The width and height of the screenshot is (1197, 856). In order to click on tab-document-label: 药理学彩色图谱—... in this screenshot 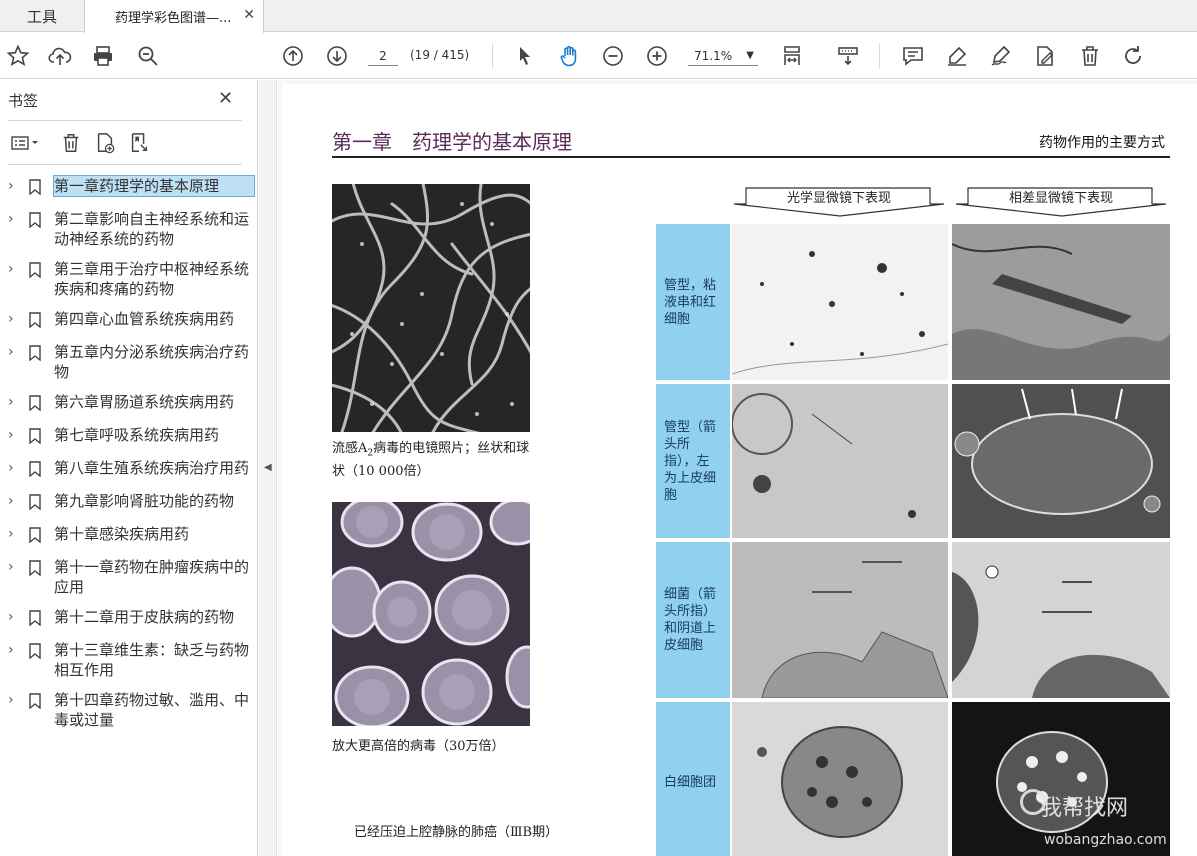, I will do `click(173, 18)`.